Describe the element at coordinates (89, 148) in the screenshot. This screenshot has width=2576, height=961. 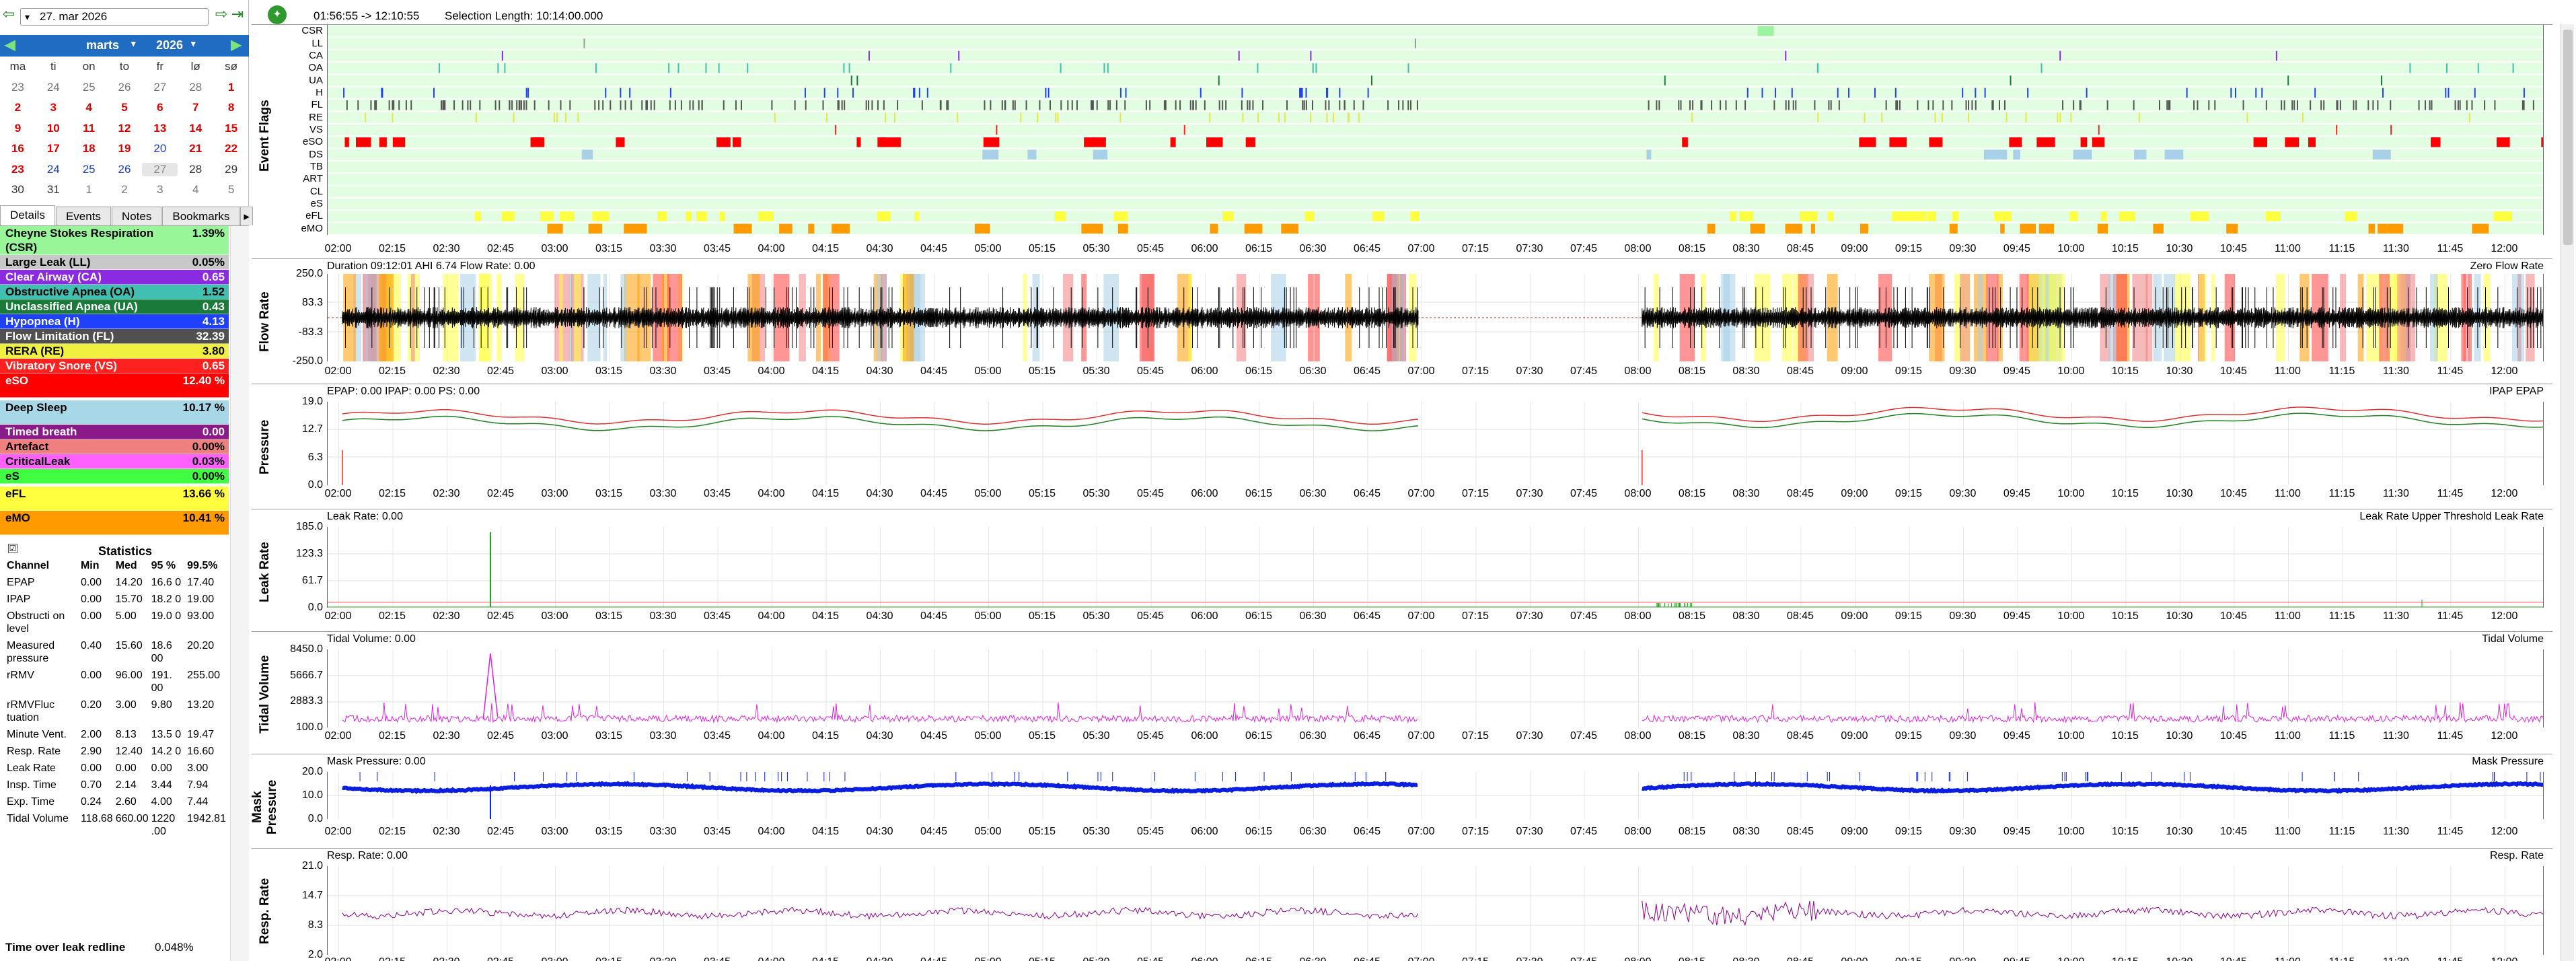
I see `calendar-day: 18` at that location.